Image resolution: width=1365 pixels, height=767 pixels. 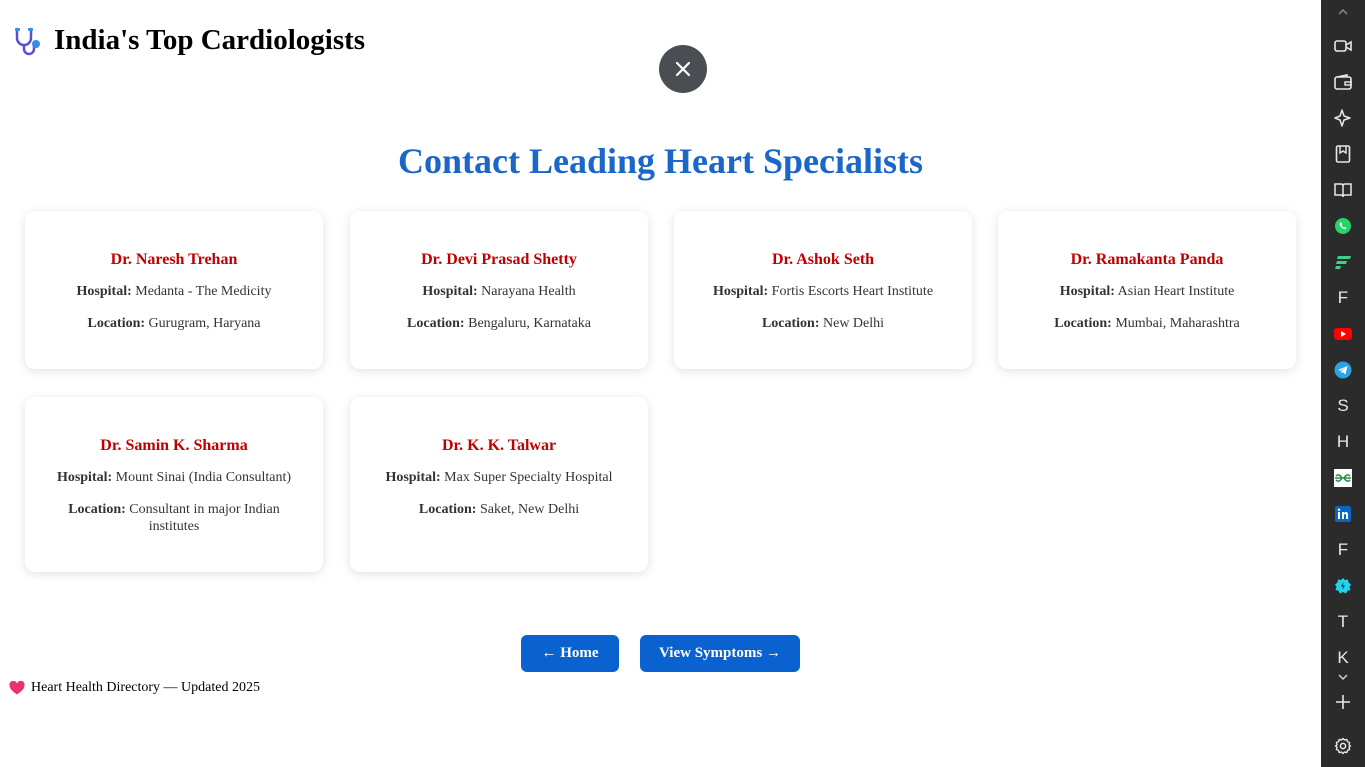 I want to click on browser-sidebar: F S H F T K, so click(x=1343, y=383).